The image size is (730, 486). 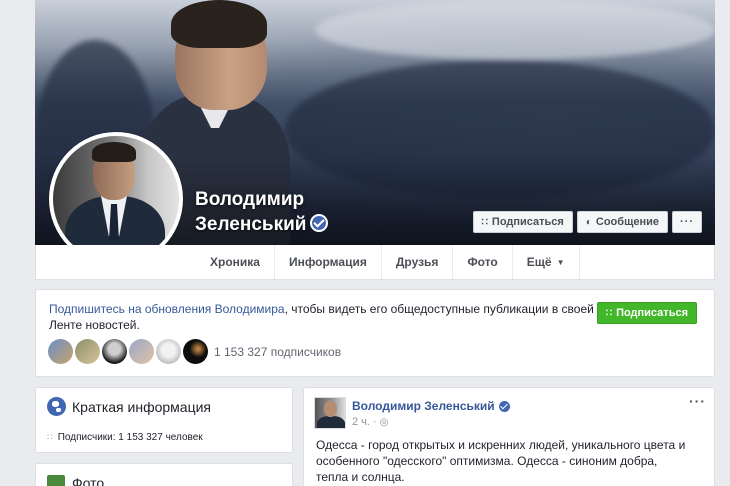 What do you see at coordinates (141, 407) in the screenshot?
I see `intro-title: Краткая информация` at bounding box center [141, 407].